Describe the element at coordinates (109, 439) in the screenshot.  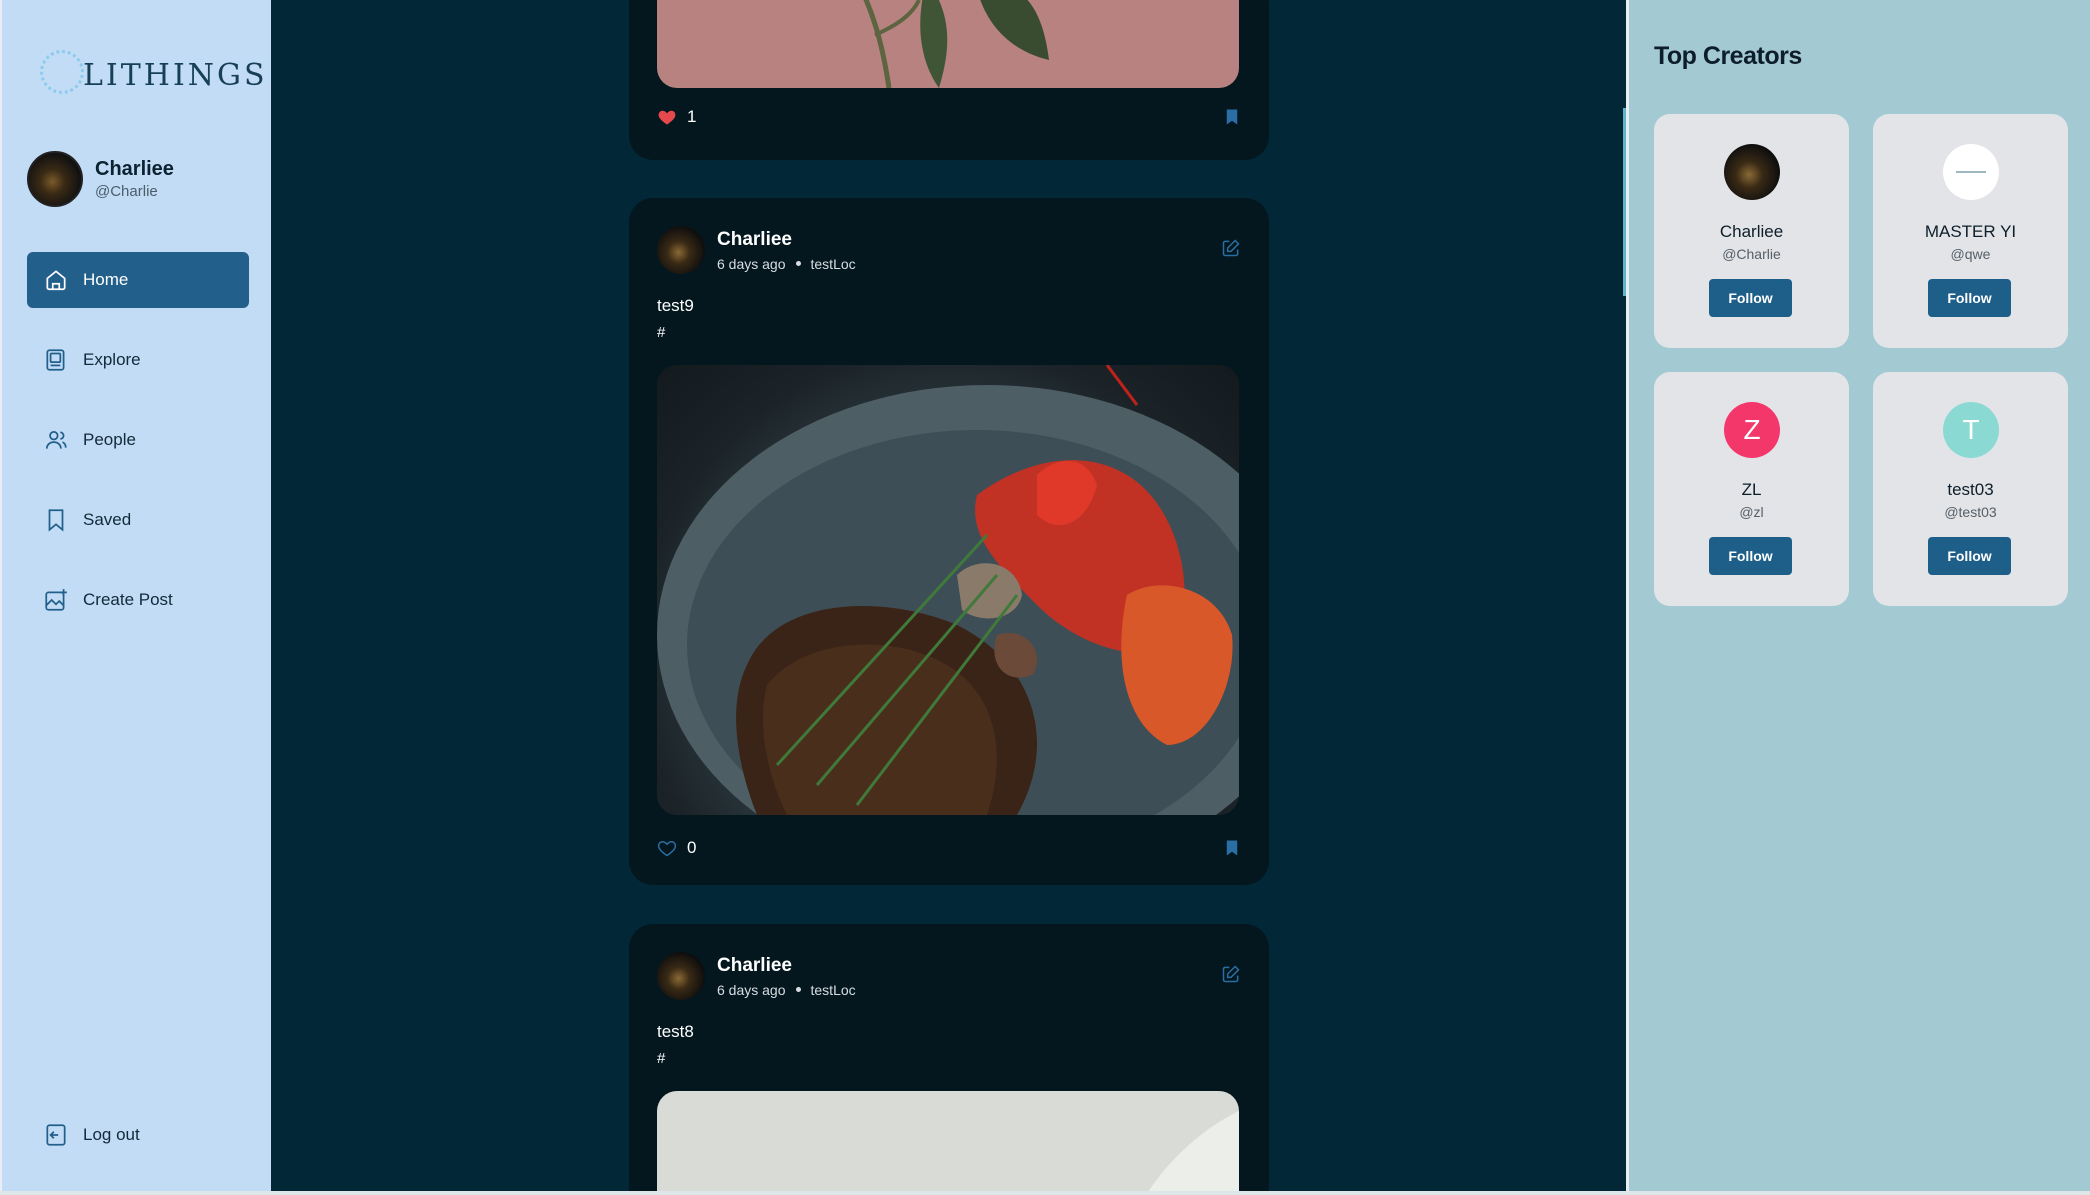
I see `nav-label-people: People` at that location.